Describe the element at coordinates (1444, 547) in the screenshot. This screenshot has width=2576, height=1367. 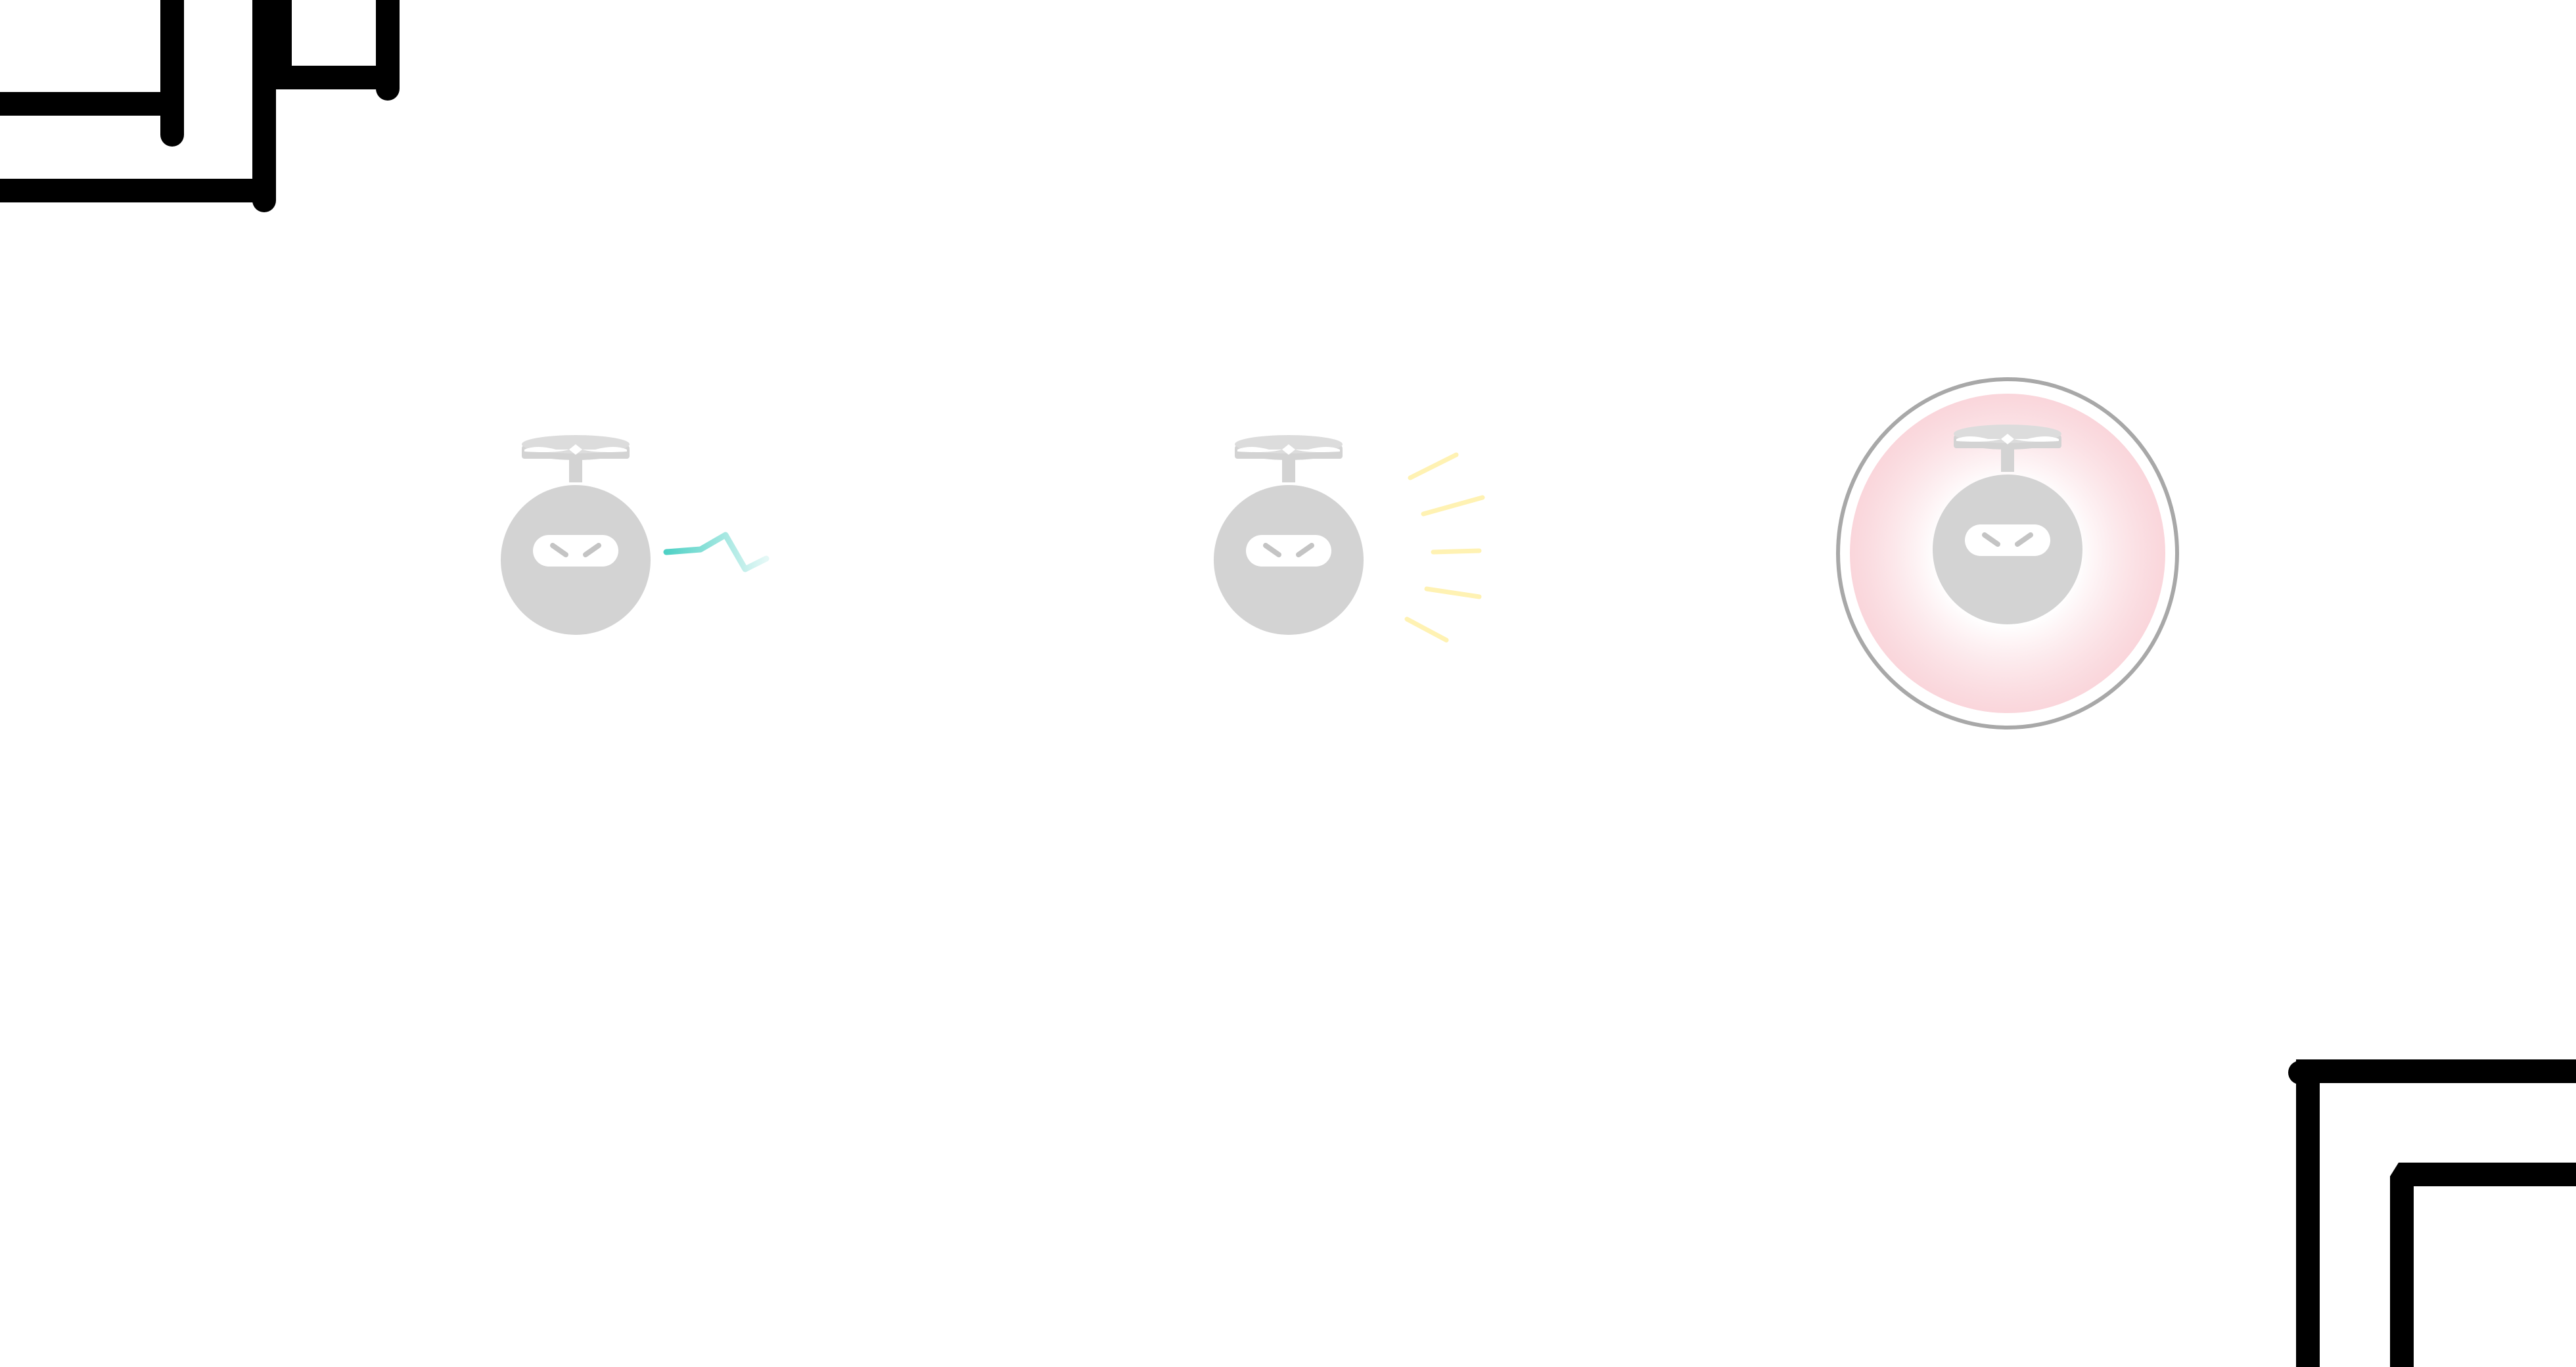
I see `light-rays-effect` at that location.